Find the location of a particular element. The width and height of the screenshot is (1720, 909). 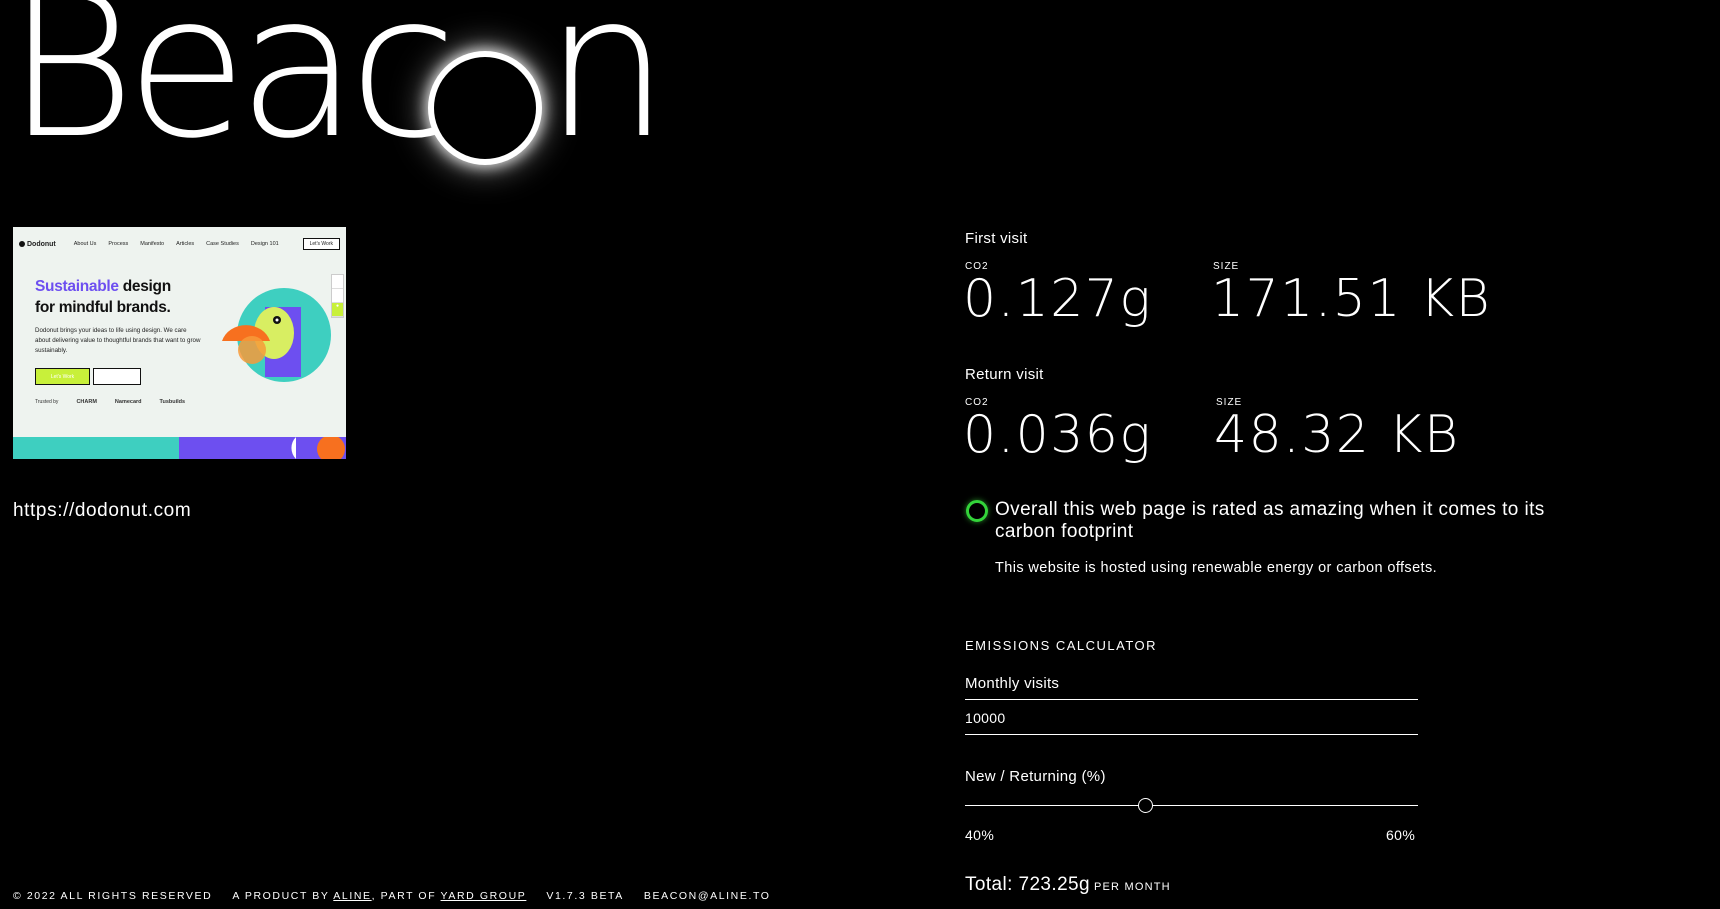

preview-side-toolbar: ⚙ ↻ ● is located at coordinates (337, 296).